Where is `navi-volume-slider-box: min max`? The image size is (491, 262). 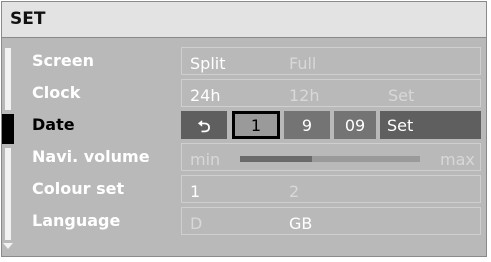
navi-volume-slider-box: min max is located at coordinates (331, 157).